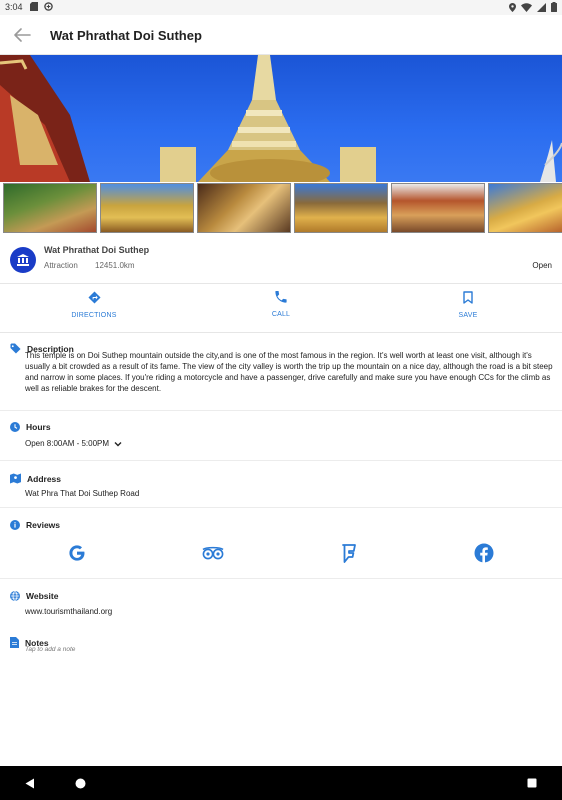 This screenshot has height=800, width=562. Describe the element at coordinates (542, 265) in the screenshot. I see `open-status: Open` at that location.